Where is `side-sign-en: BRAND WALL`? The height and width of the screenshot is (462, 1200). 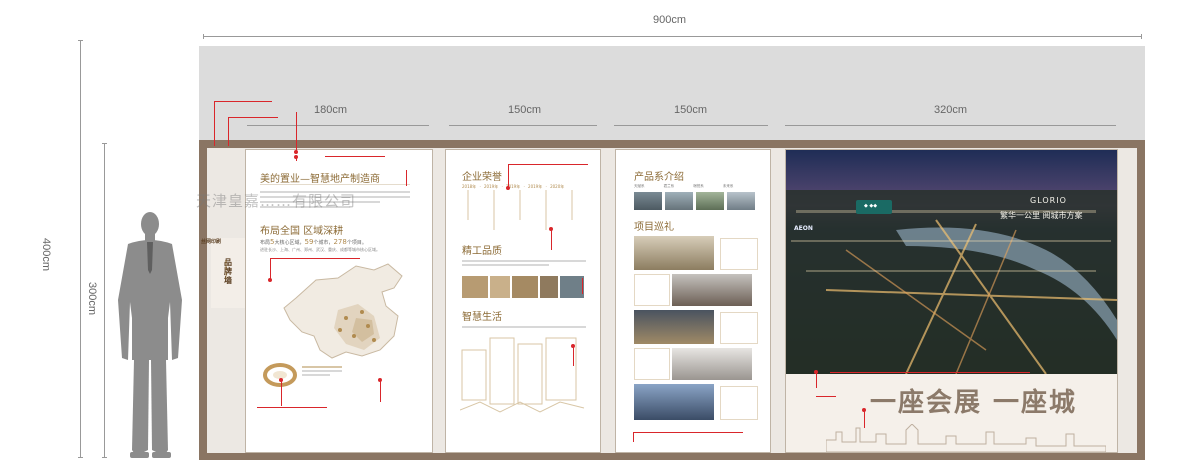 side-sign-en: BRAND WALL is located at coordinates (225, 270).